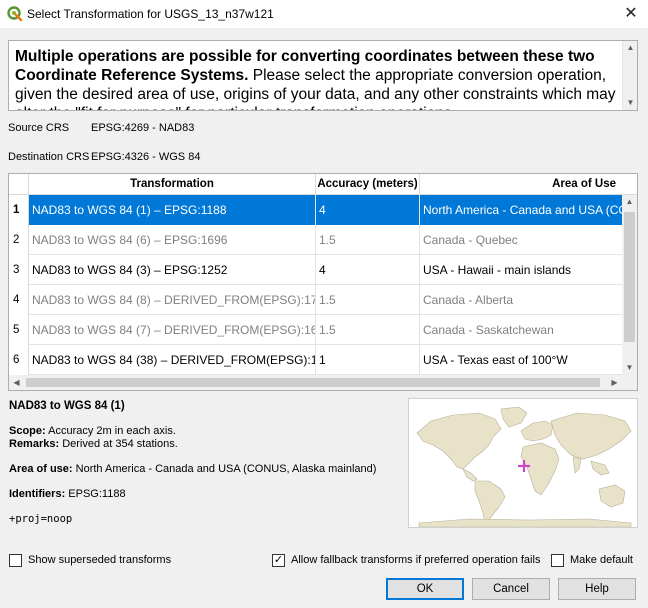 The image size is (648, 608). Describe the element at coordinates (19, 360) in the screenshot. I see `row-number: 6` at that location.